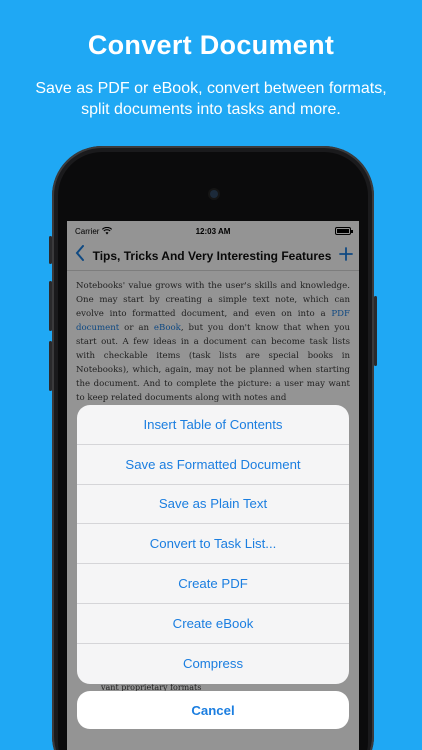 This screenshot has height=750, width=422. Describe the element at coordinates (214, 194) in the screenshot. I see `front-camera-icon` at that location.